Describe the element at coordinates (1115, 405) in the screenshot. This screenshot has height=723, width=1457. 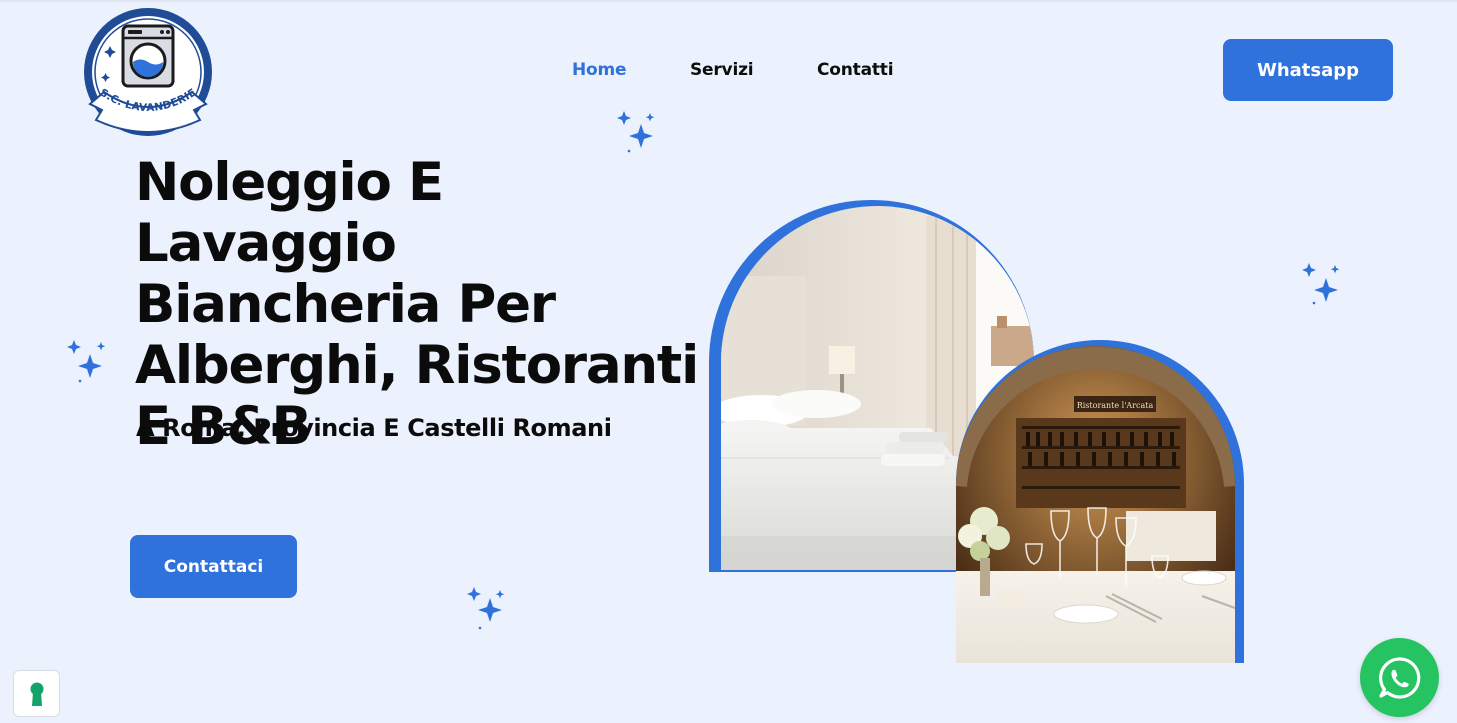
I see `restaurant-sign-text: Ristorante l'Arcata` at that location.